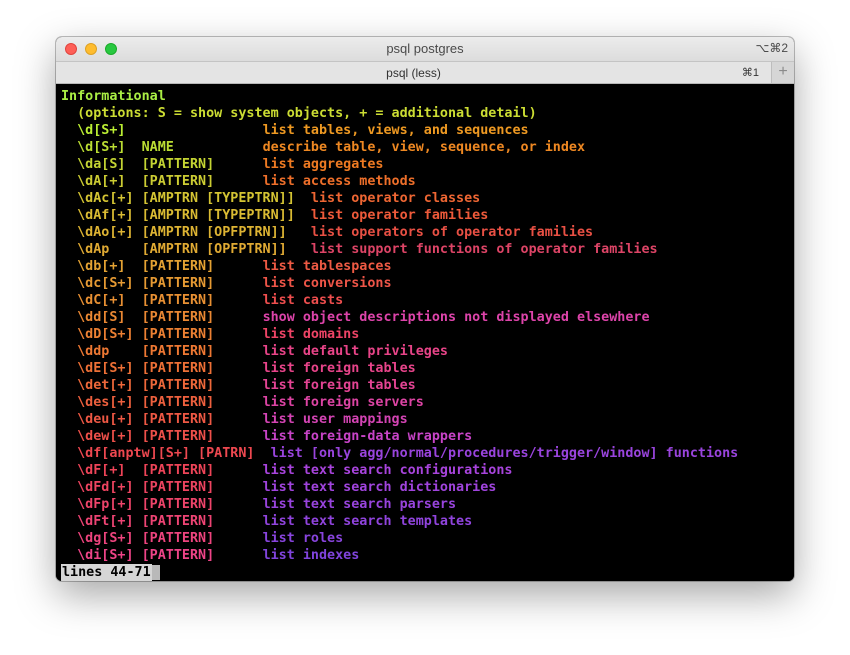  I want to click on new-tab-button: +, so click(783, 72).